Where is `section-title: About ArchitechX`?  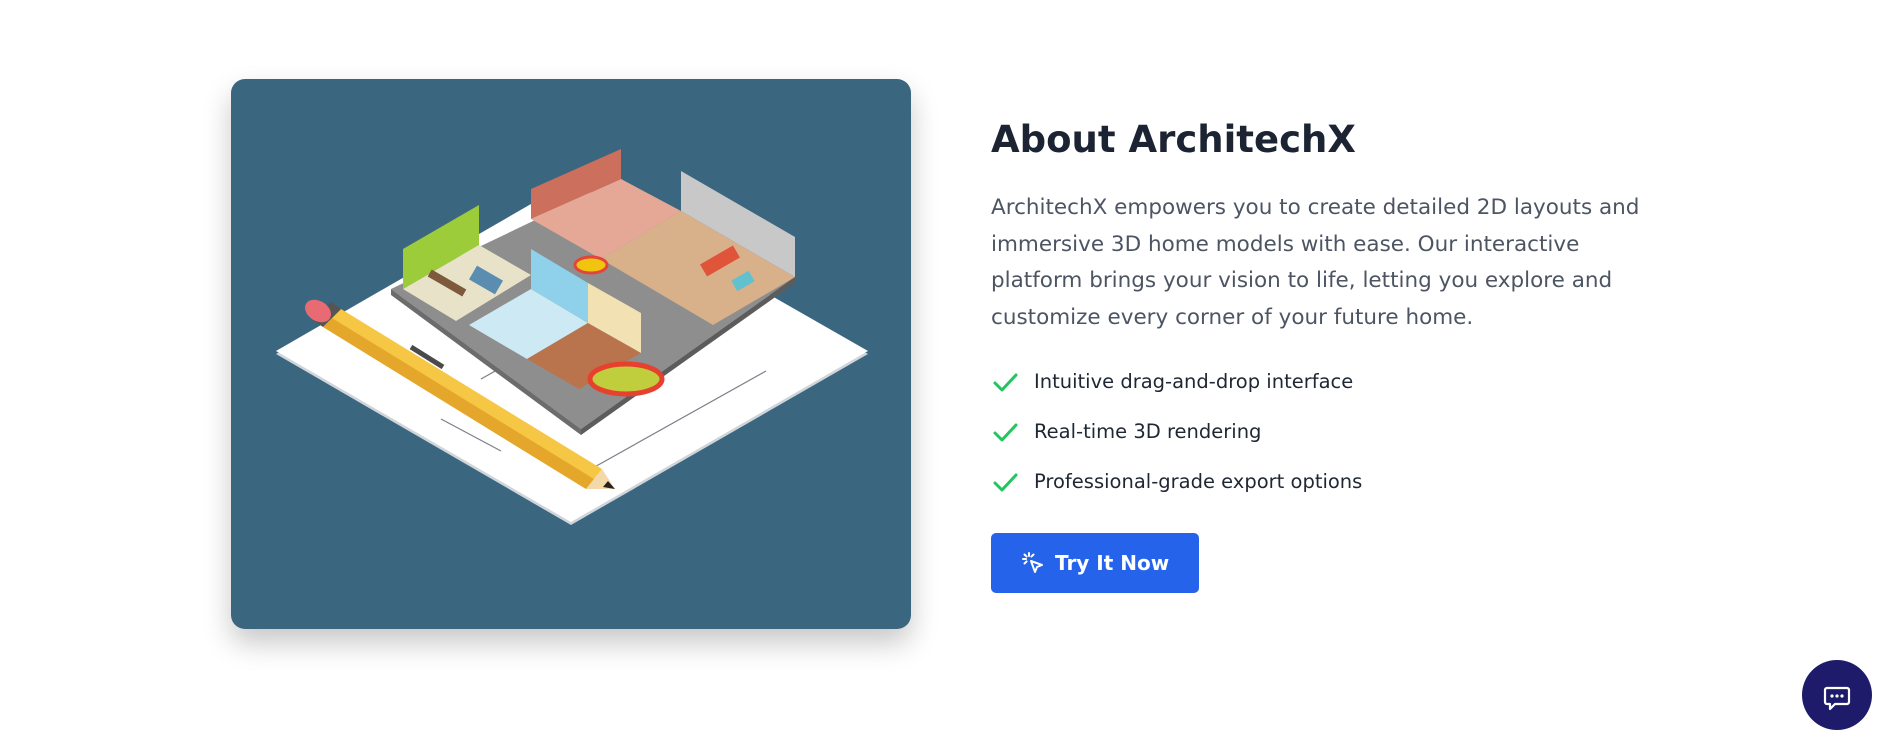 section-title: About ArchitechX is located at coordinates (1173, 139).